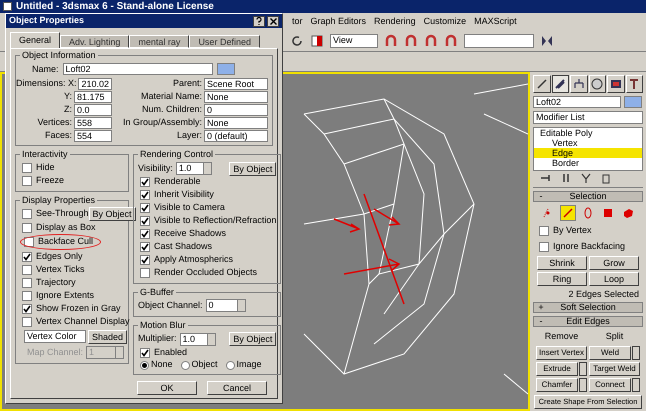 This screenshot has height=411, width=646. I want to click on group-title: Motion Blur, so click(163, 325).